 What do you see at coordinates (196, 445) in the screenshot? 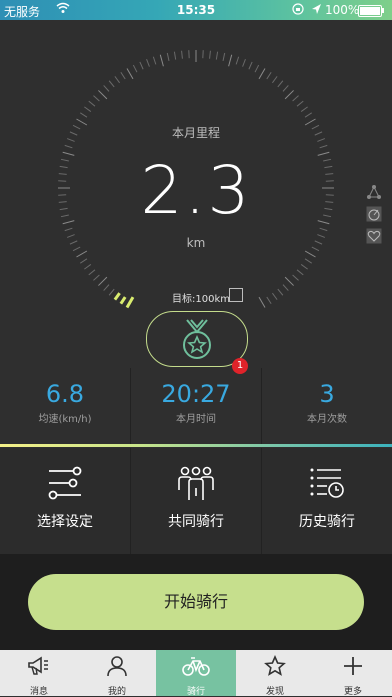
I see `gradient-divider` at bounding box center [196, 445].